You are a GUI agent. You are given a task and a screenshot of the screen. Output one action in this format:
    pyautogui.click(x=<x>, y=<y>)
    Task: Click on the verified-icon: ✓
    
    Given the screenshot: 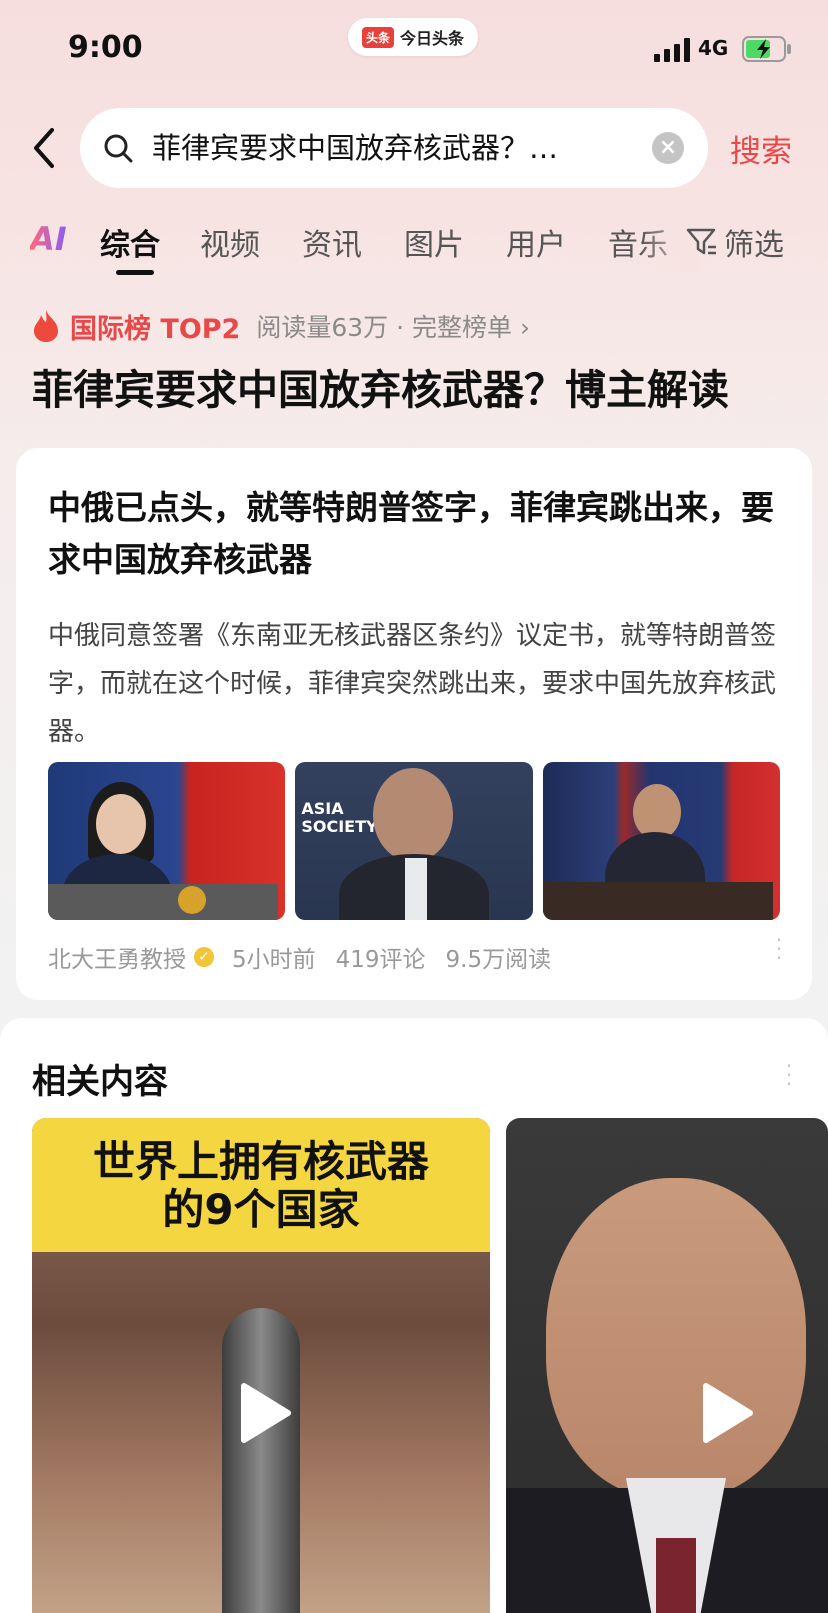 What is the action you would take?
    pyautogui.click(x=204, y=957)
    